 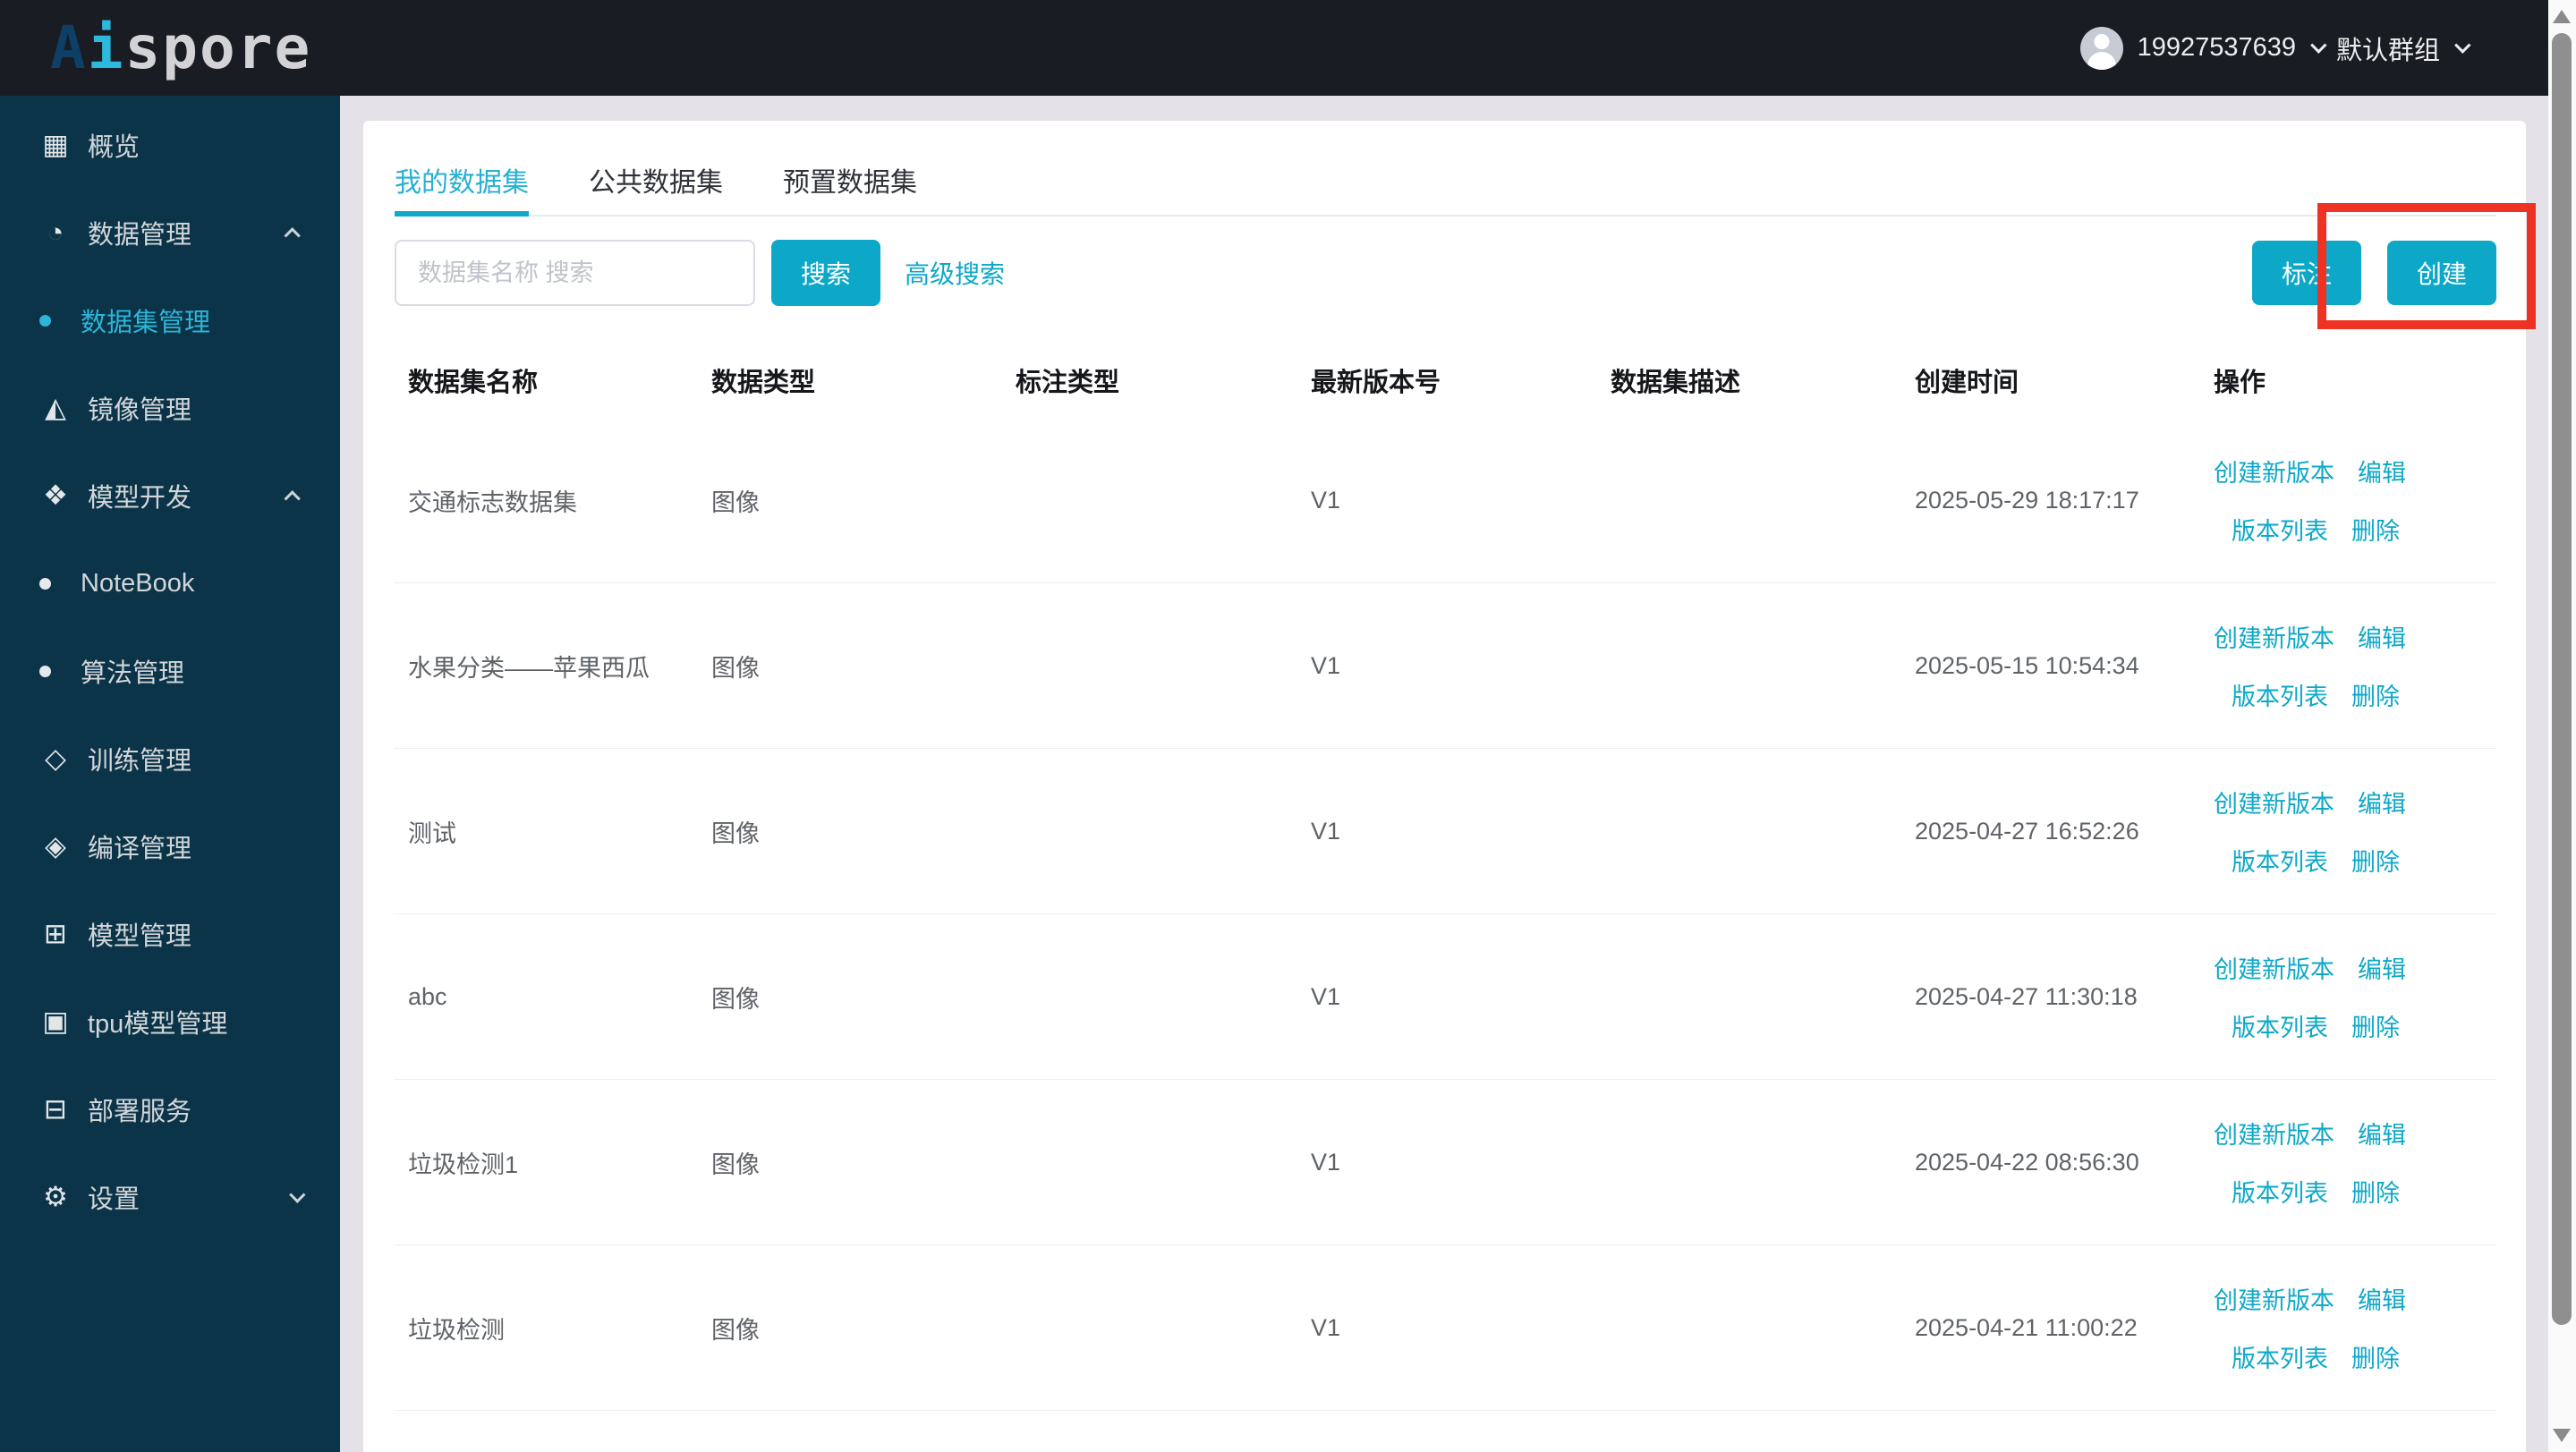 I want to click on dataset-name: abc, so click(x=427, y=996).